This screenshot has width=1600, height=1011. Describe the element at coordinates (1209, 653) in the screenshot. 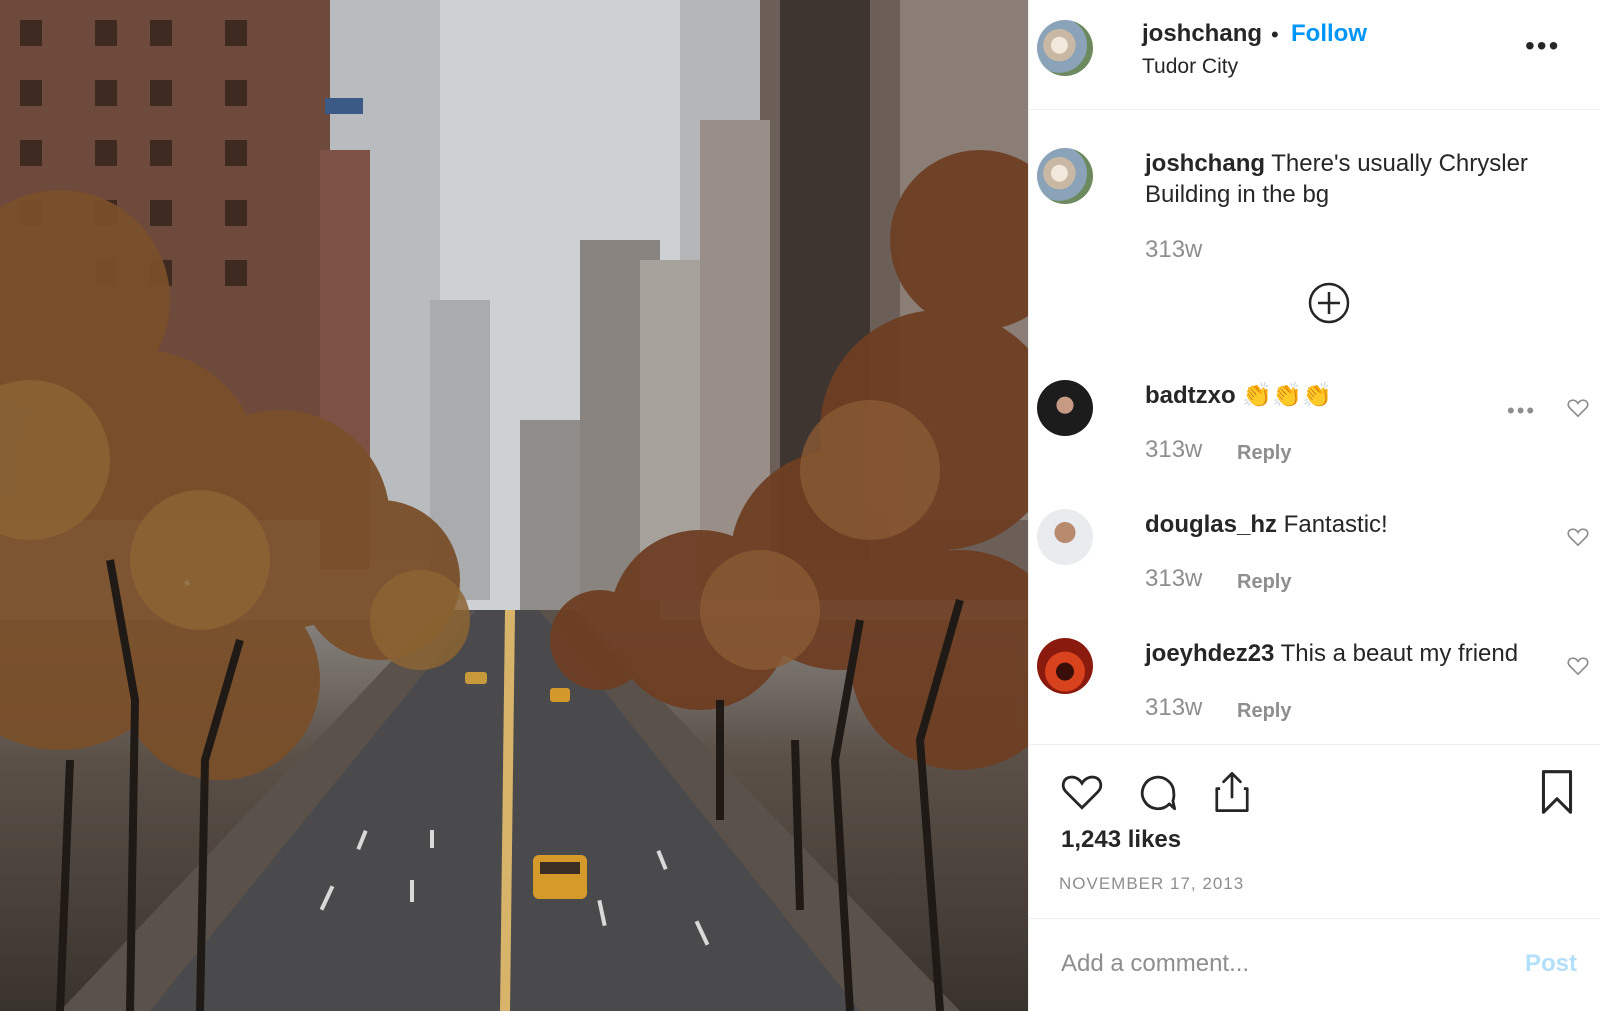

I see `comment-username: joeyhdez23` at that location.